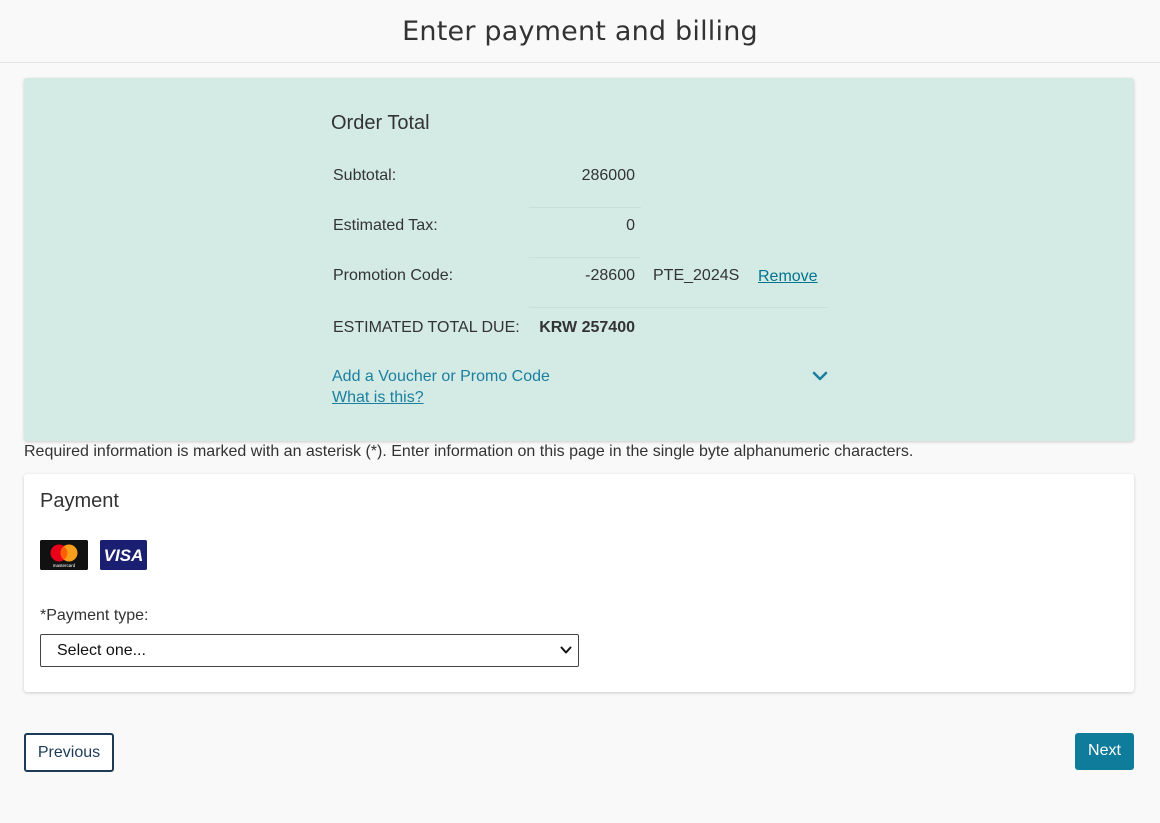 The height and width of the screenshot is (823, 1160). I want to click on promotion-value: -28600, so click(610, 275).